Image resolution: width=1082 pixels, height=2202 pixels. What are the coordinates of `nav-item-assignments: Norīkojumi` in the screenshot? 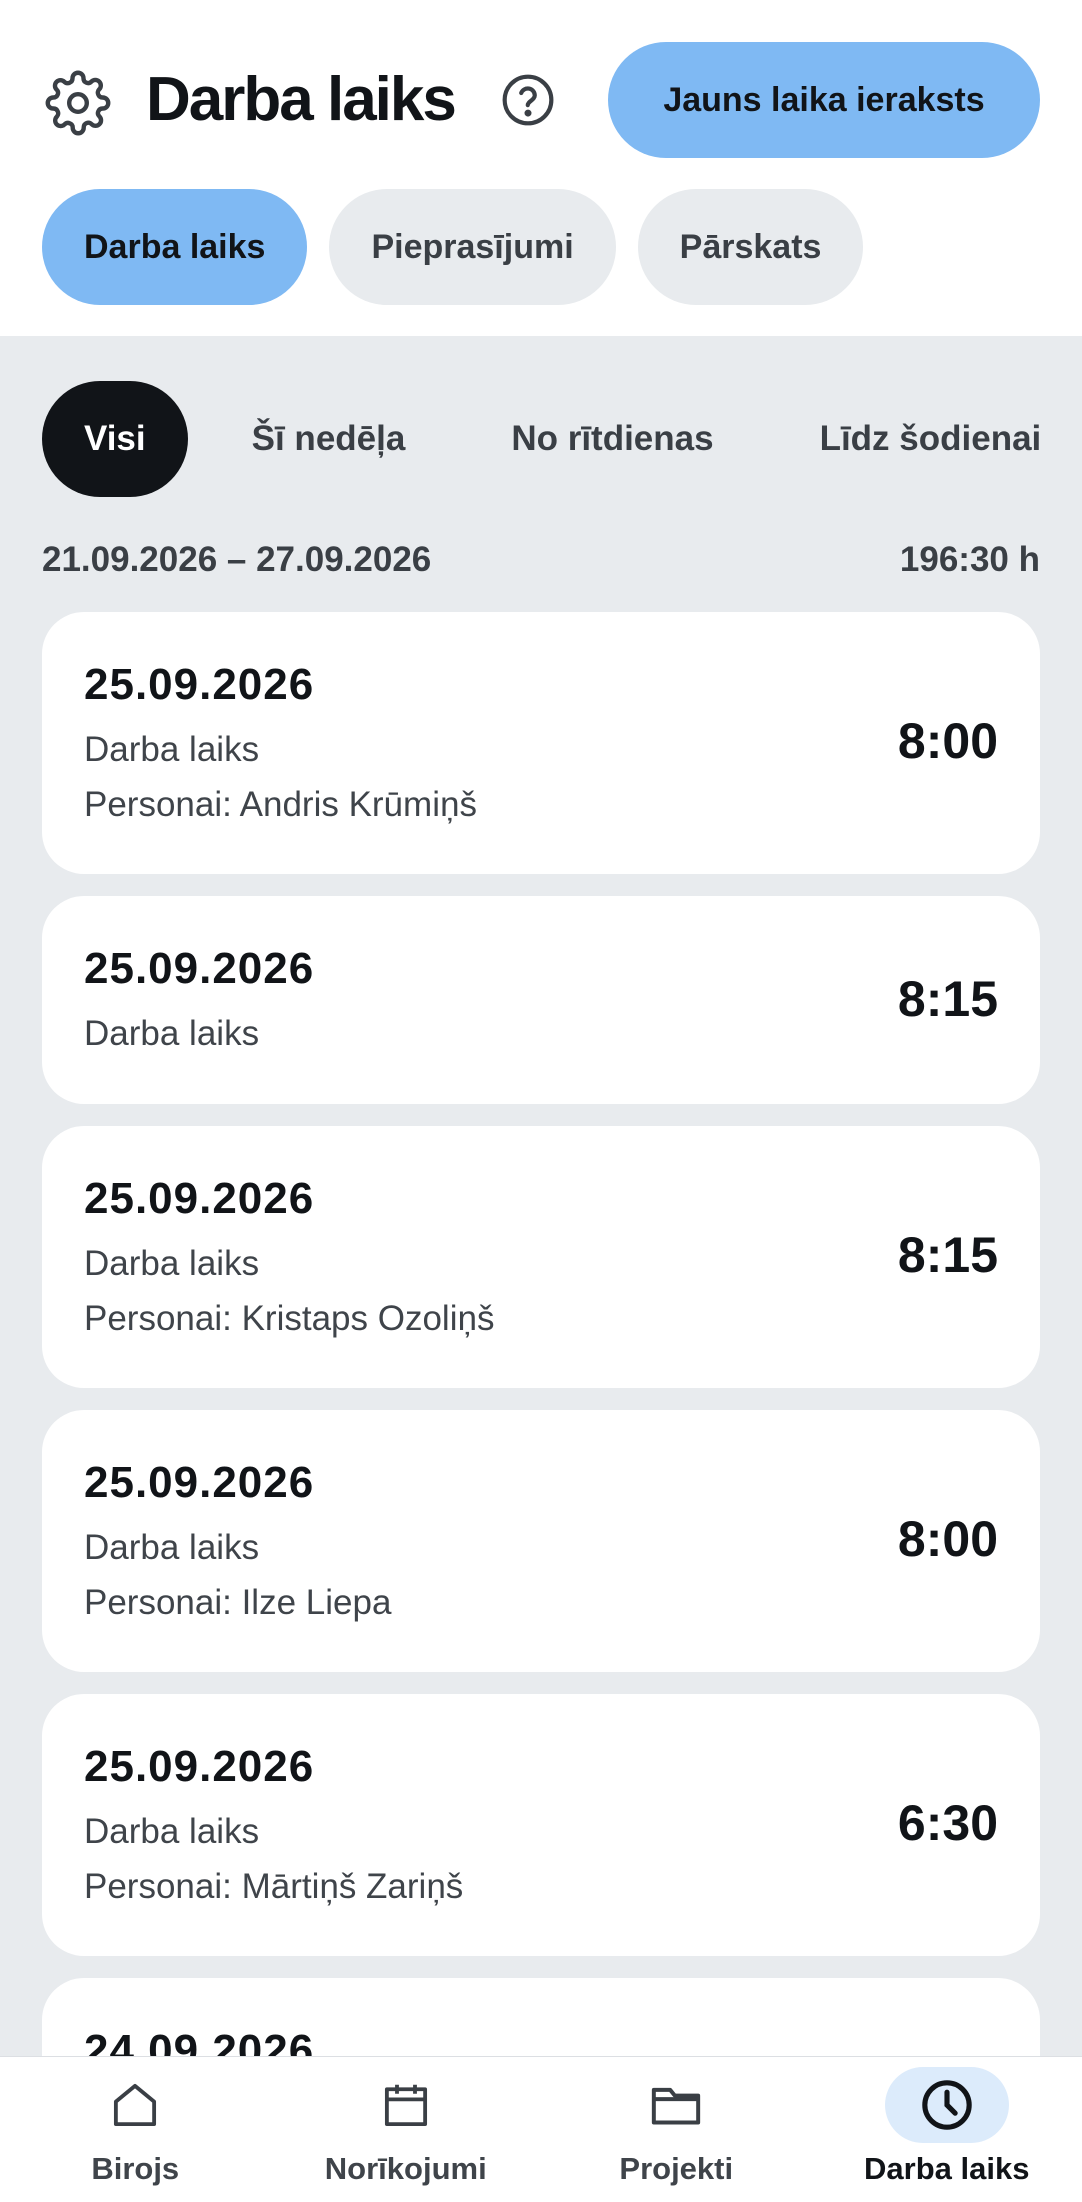 It's located at (406, 2129).